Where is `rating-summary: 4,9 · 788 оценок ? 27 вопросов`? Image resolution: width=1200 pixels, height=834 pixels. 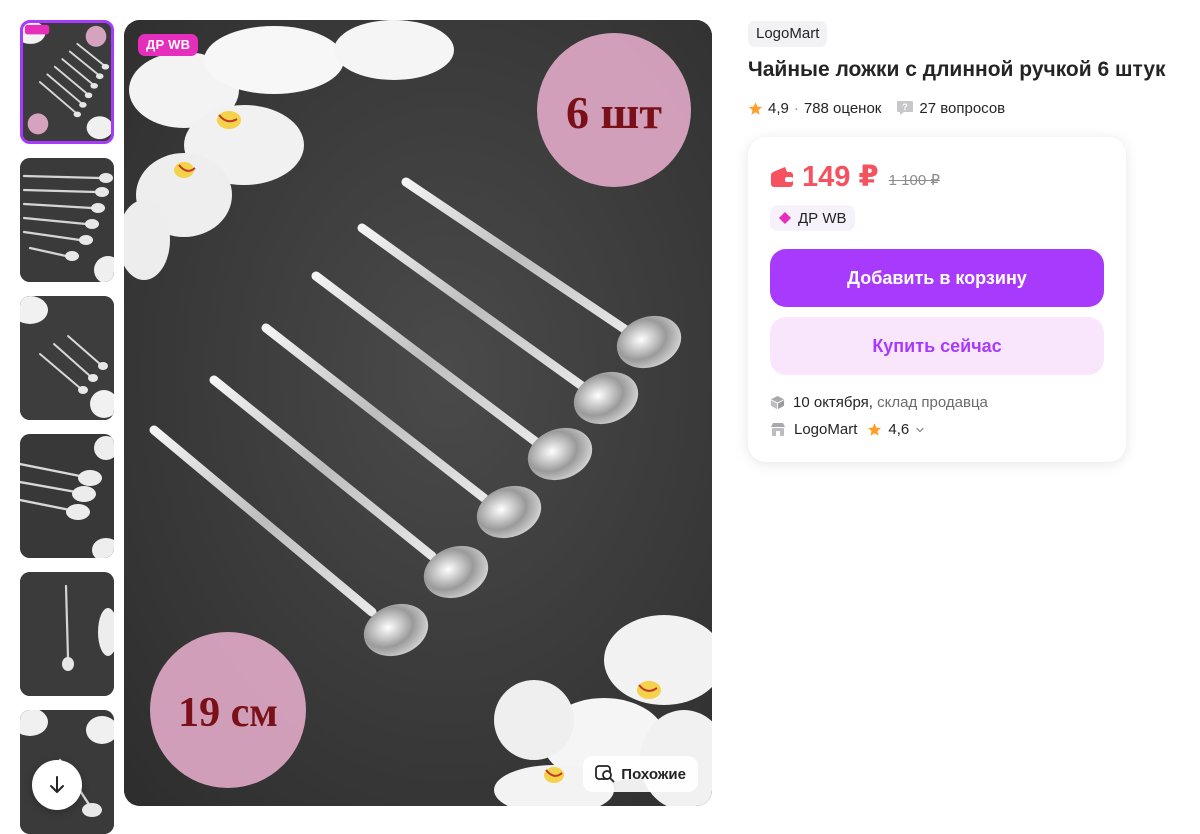
rating-summary: 4,9 · 788 оценок ? 27 вопросов is located at coordinates (876, 108).